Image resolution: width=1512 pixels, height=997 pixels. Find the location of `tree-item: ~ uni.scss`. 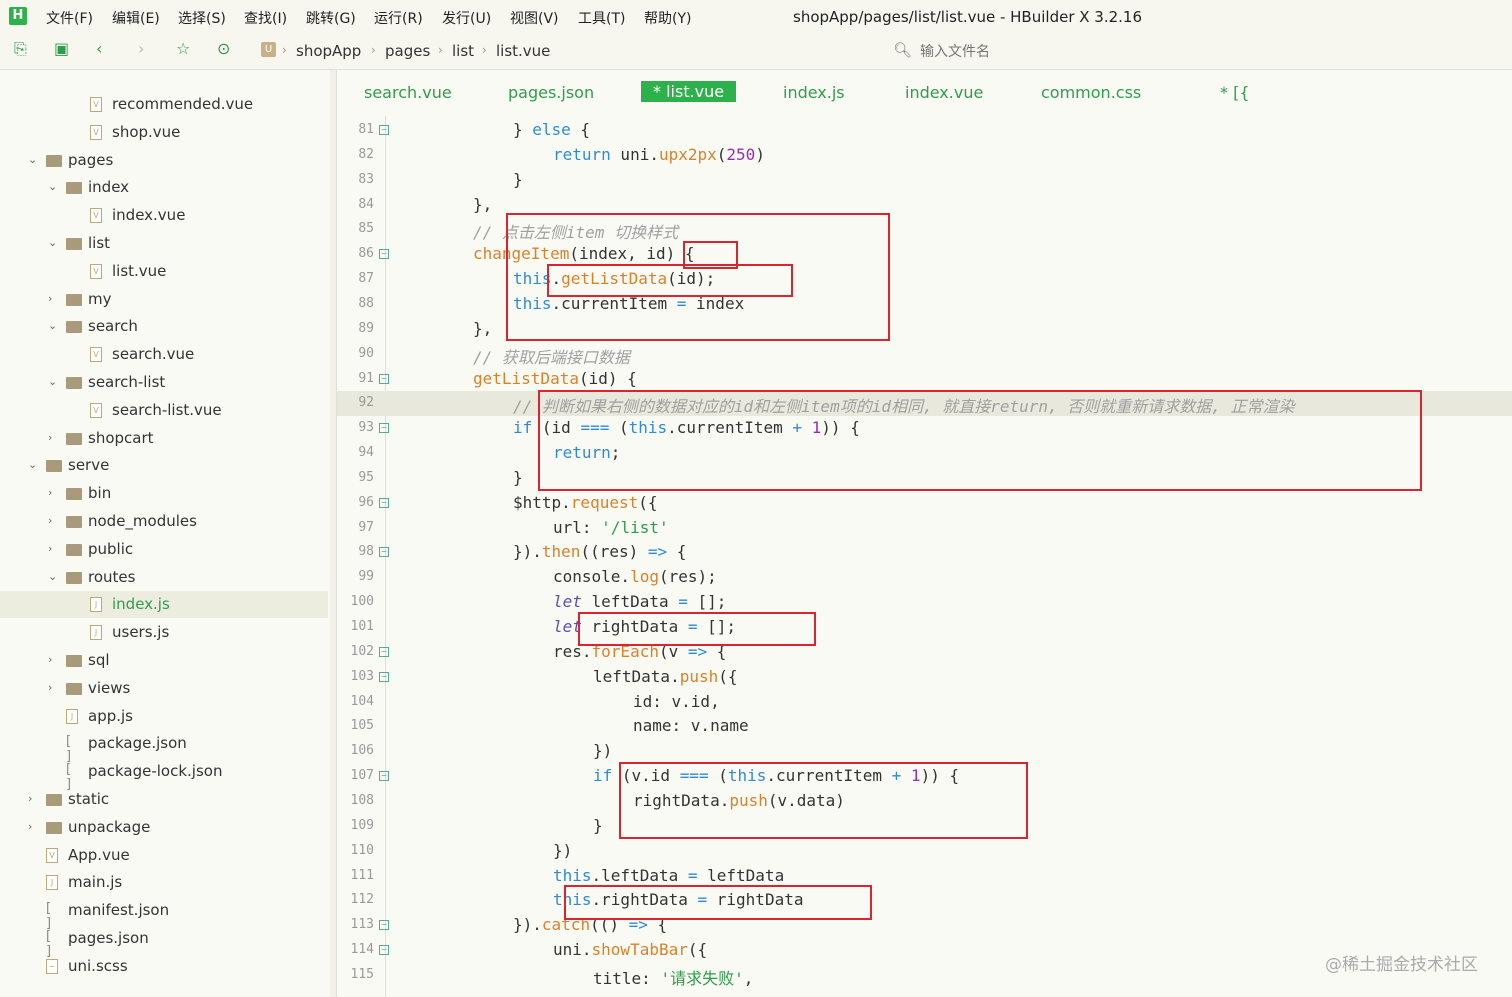

tree-item: ~ uni.scss is located at coordinates (164, 966).